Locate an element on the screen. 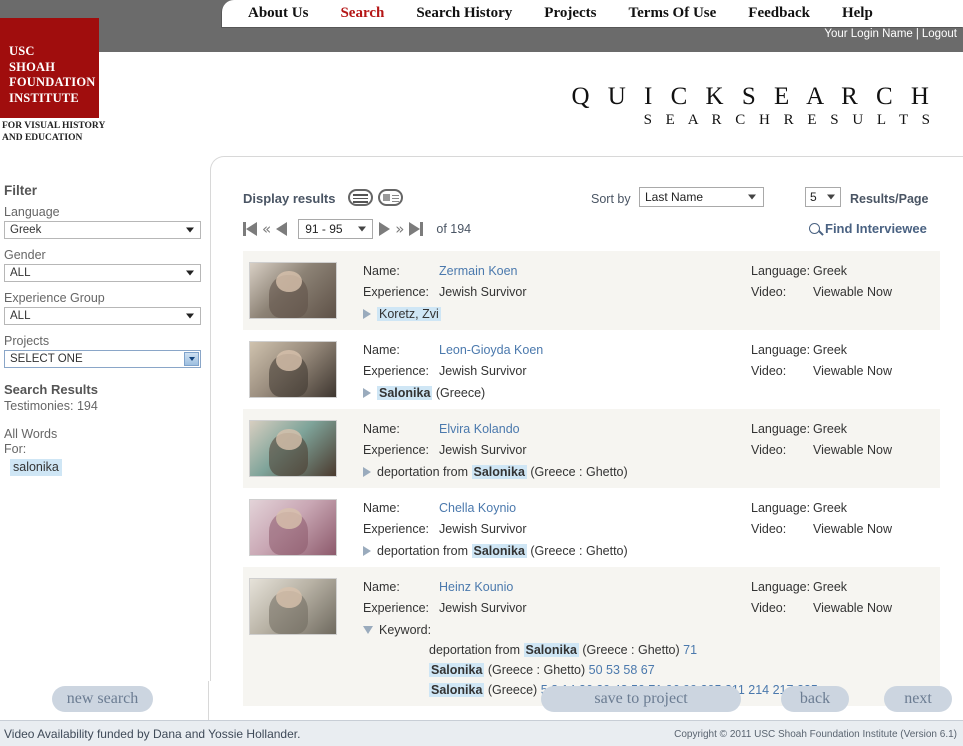 The image size is (963, 746). page-range-select: 91 - 95 is located at coordinates (336, 229).